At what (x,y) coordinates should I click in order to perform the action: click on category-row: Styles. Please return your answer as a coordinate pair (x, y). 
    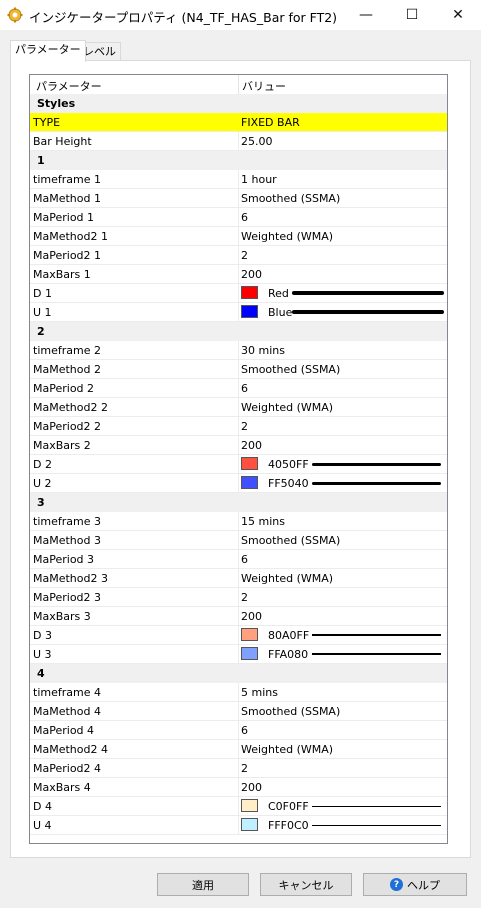
    Looking at the image, I should click on (238, 103).